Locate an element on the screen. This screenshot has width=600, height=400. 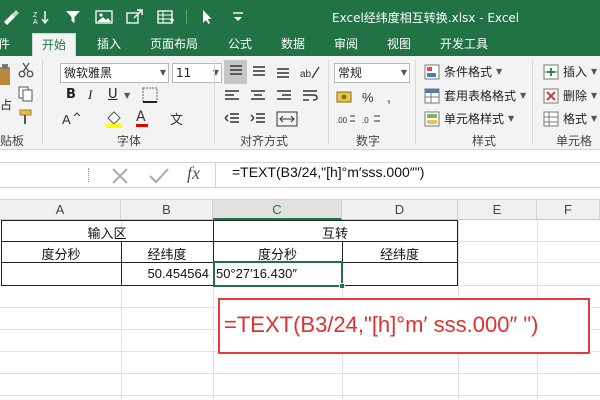
tab-view: 视图 is located at coordinates (399, 44).